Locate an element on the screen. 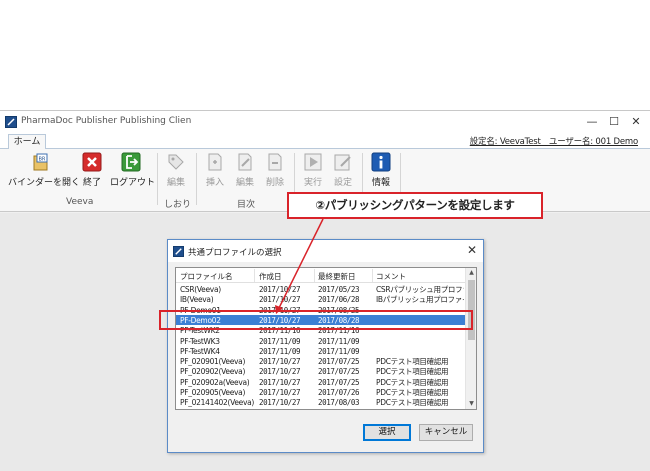  profile-name-cell: PF_020901(Veeva) is located at coordinates (213, 362).